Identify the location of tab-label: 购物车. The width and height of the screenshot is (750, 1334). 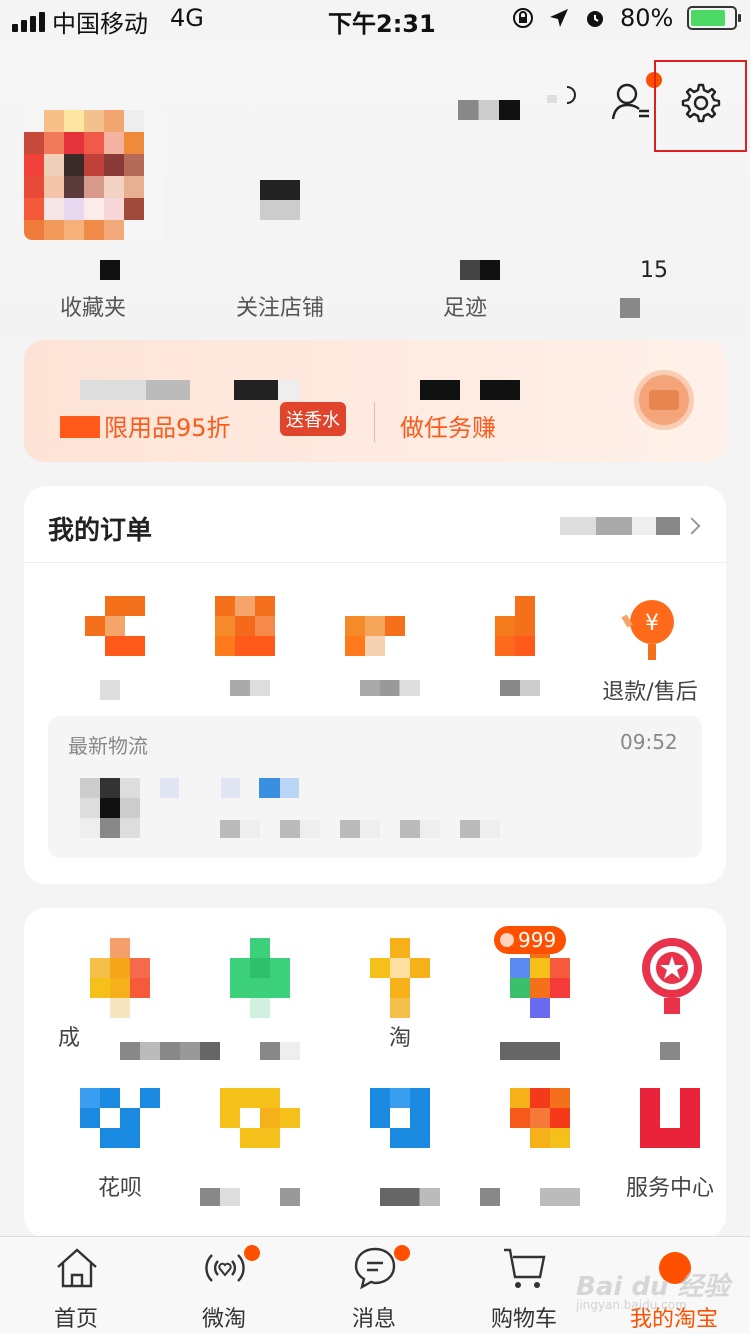
(523, 1319).